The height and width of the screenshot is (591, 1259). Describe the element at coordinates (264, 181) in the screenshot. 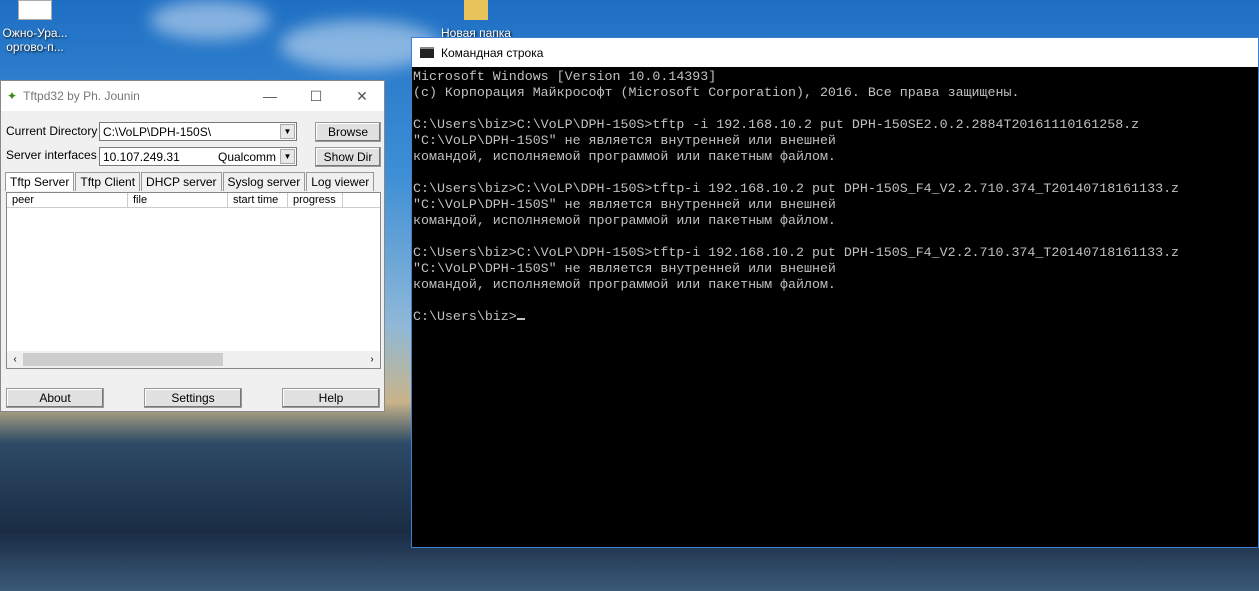

I see `tab-syslog-server: Syslog server` at that location.